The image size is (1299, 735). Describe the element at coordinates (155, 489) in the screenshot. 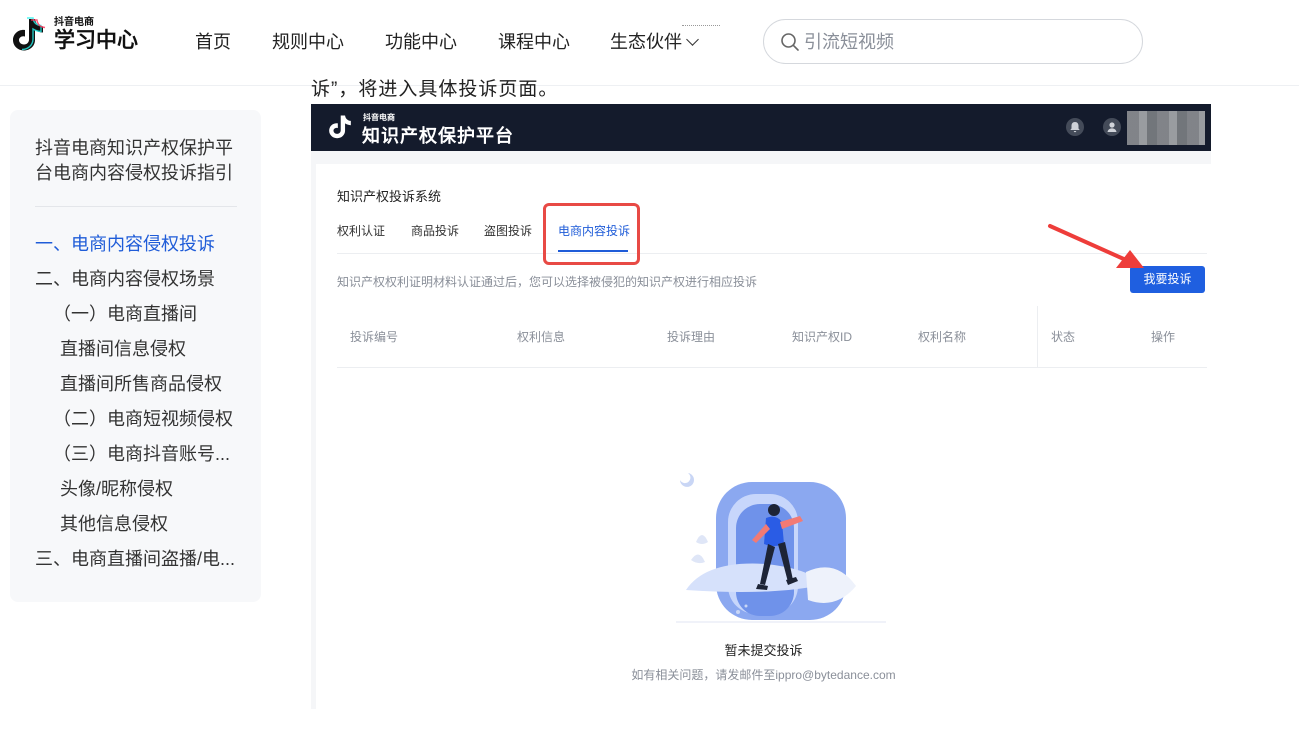

I see `toc-item-avatar-nickname: 头像/昵称侵权` at that location.